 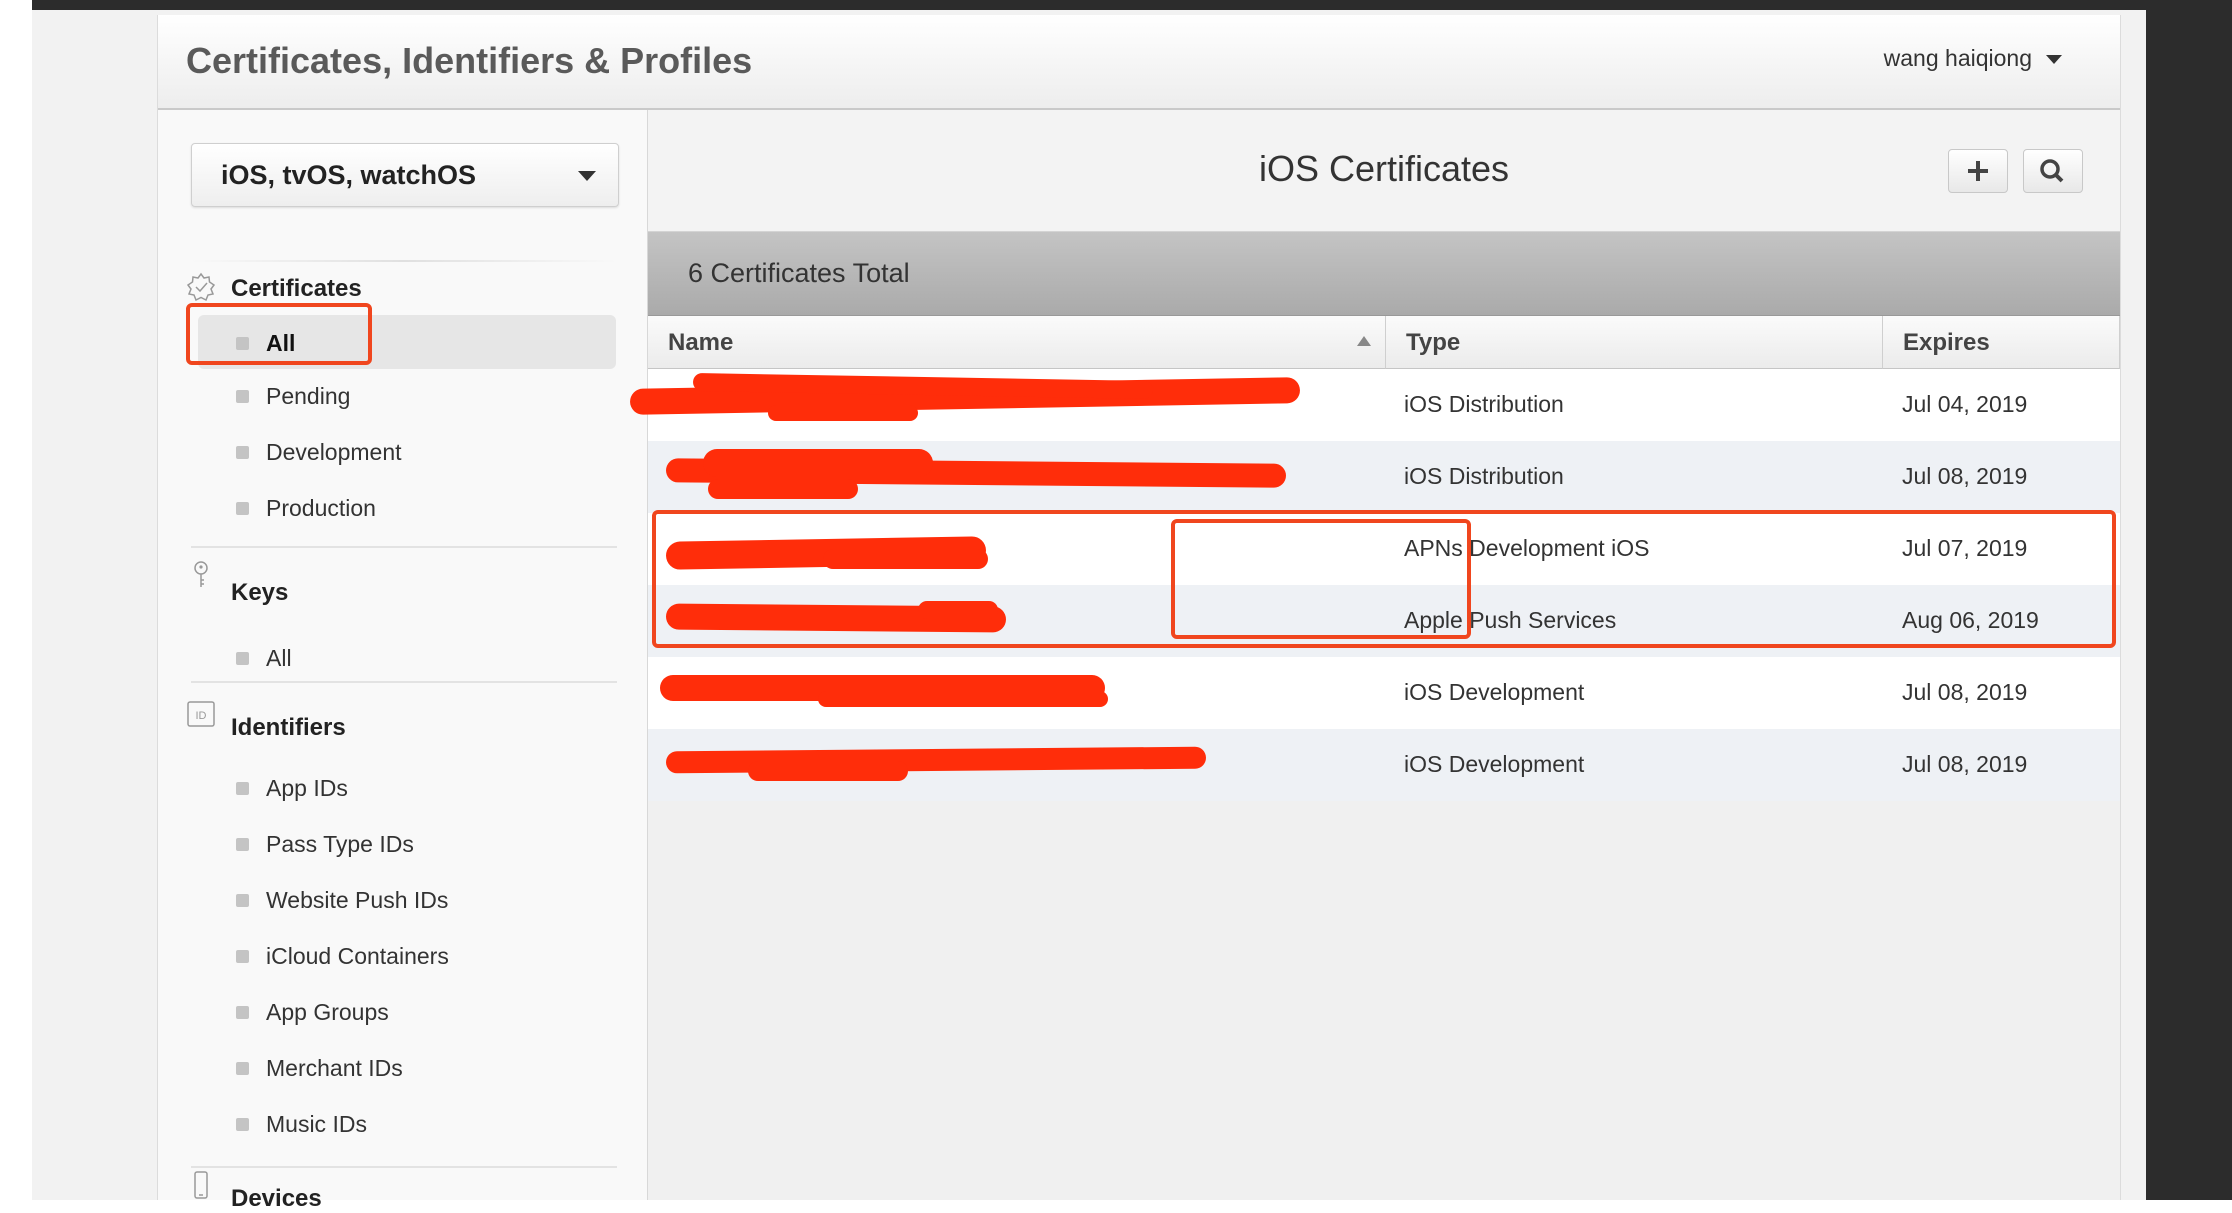 What do you see at coordinates (1433, 342) in the screenshot?
I see `column-header-label: Type` at bounding box center [1433, 342].